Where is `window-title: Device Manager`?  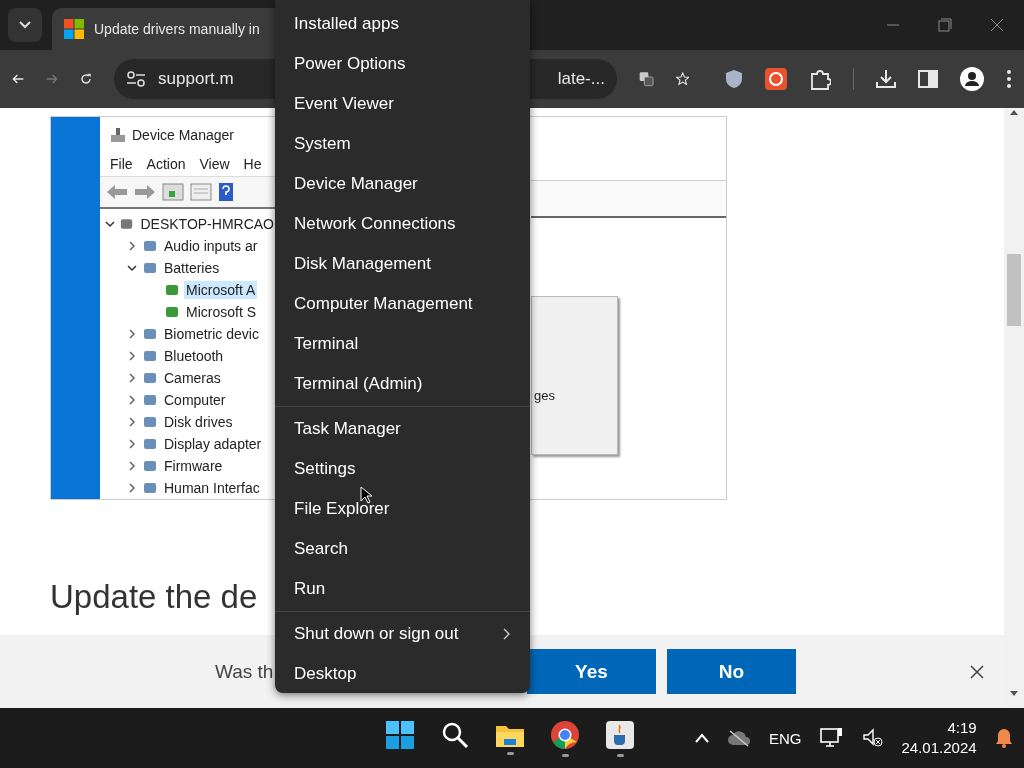
window-title: Device Manager is located at coordinates (183, 134).